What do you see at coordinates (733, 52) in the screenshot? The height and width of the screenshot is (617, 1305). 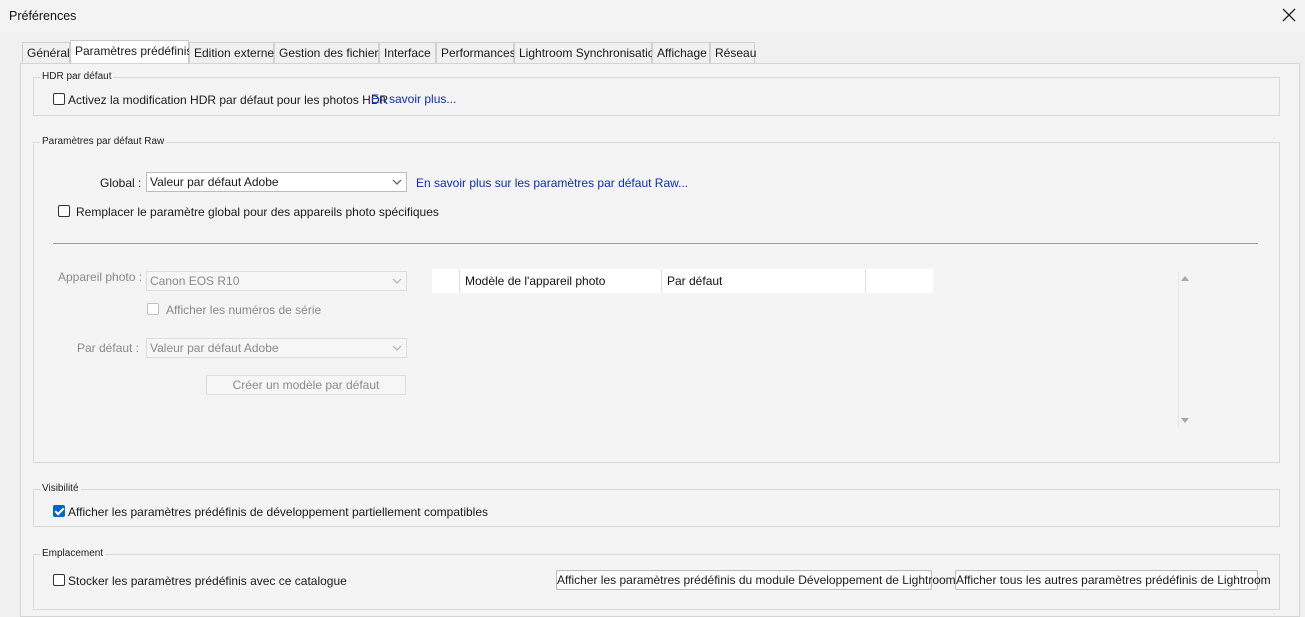 I see `tab-network: Réseau` at bounding box center [733, 52].